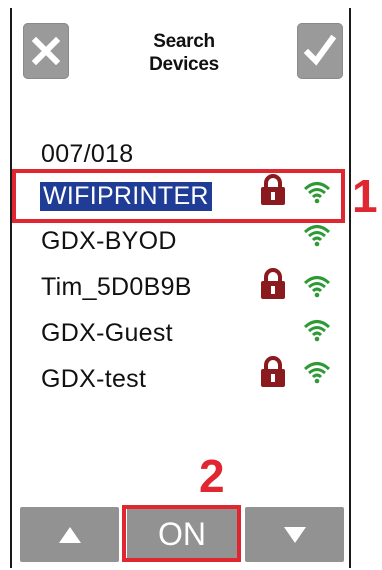 The width and height of the screenshot is (382, 570). I want to click on network-item-007-018: 007/018, so click(87, 154).